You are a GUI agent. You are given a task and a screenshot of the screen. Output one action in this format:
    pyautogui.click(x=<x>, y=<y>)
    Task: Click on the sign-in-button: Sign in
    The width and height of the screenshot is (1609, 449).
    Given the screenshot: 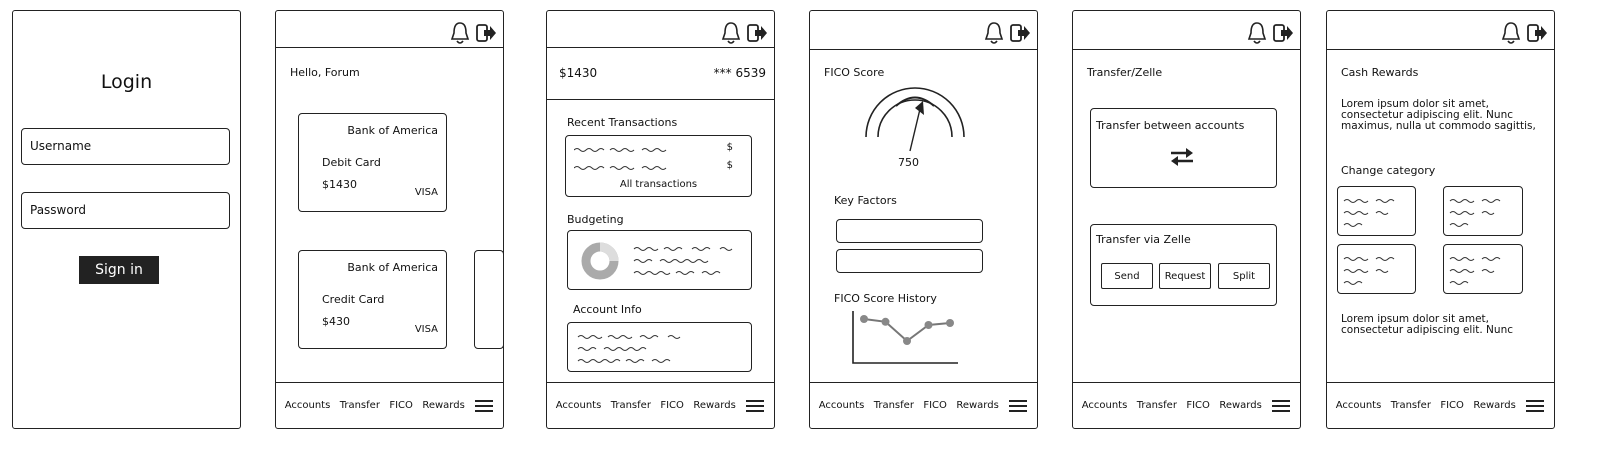 What is the action you would take?
    pyautogui.click(x=119, y=270)
    